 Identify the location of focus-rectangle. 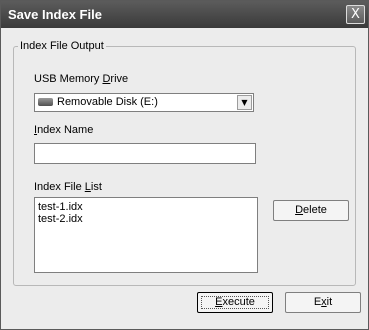
(235, 302).